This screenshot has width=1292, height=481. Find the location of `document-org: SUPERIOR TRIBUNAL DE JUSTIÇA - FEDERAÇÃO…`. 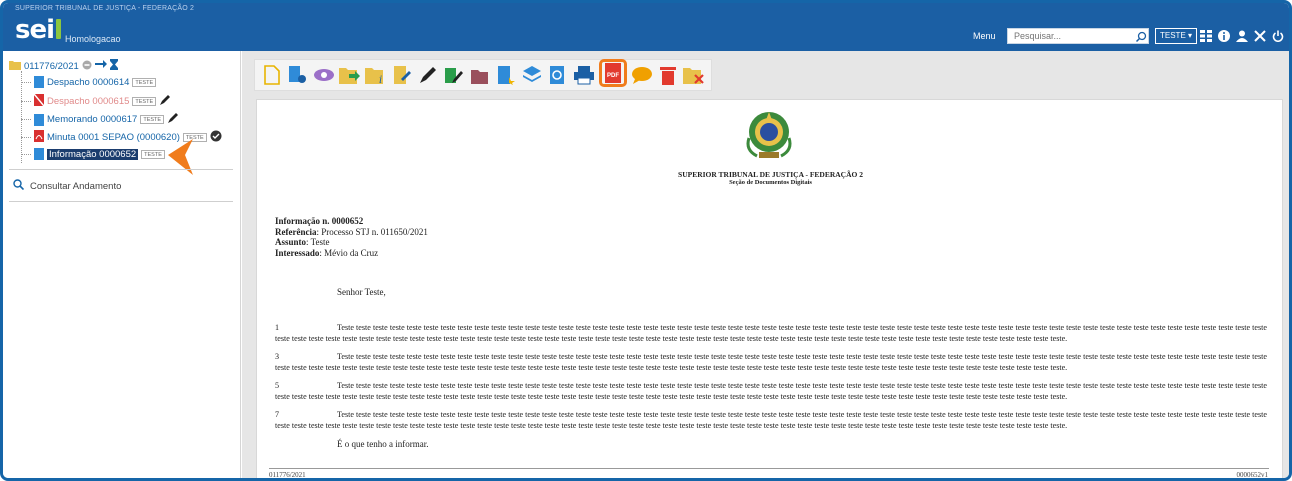

document-org: SUPERIOR TRIBUNAL DE JUSTIÇA - FEDERAÇÃO… is located at coordinates (770, 174).